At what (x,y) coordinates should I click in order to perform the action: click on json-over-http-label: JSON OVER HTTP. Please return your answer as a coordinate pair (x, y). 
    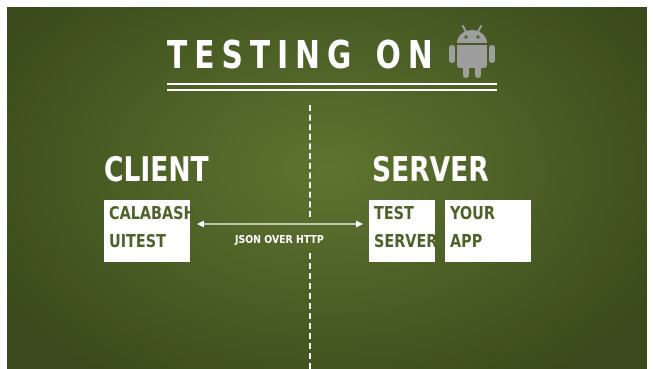
    Looking at the image, I should click on (279, 239).